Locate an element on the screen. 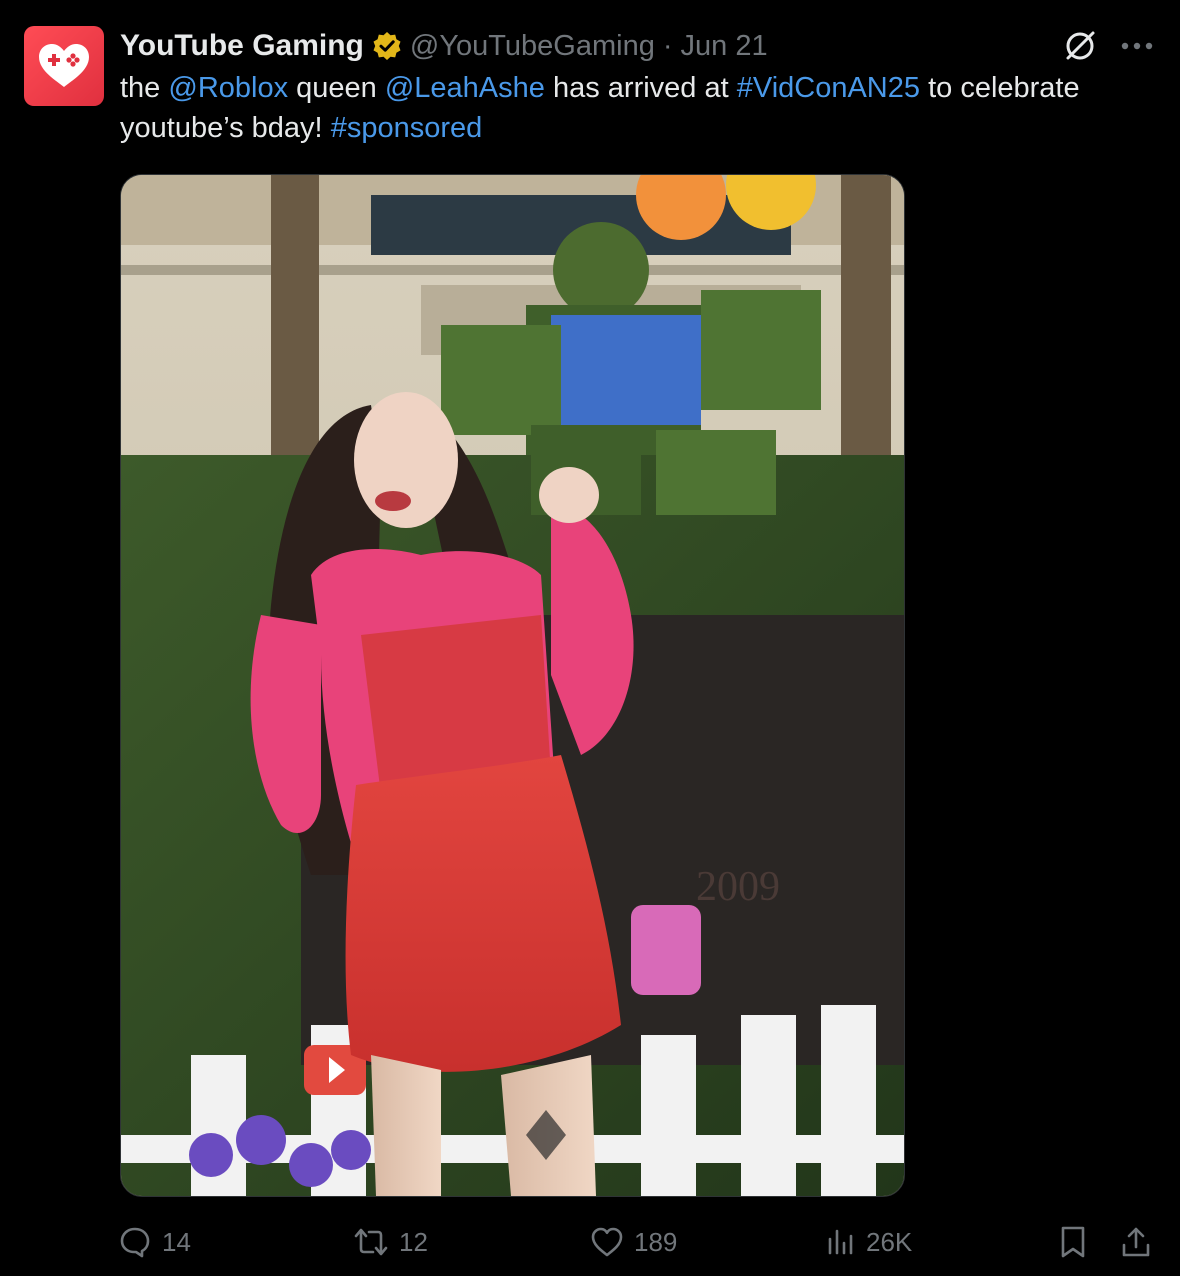 This screenshot has width=1180, height=1276. views-button: 26K is located at coordinates (869, 1242).